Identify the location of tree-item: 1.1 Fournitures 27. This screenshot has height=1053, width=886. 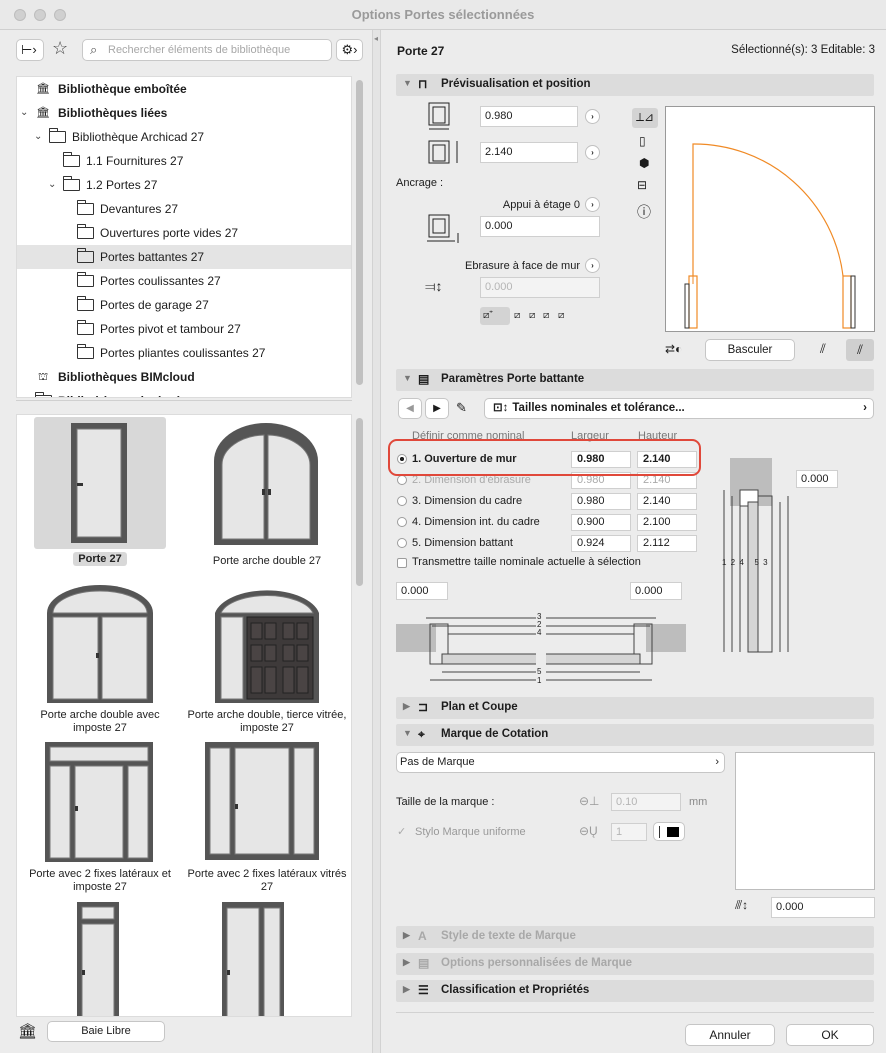
(184, 161).